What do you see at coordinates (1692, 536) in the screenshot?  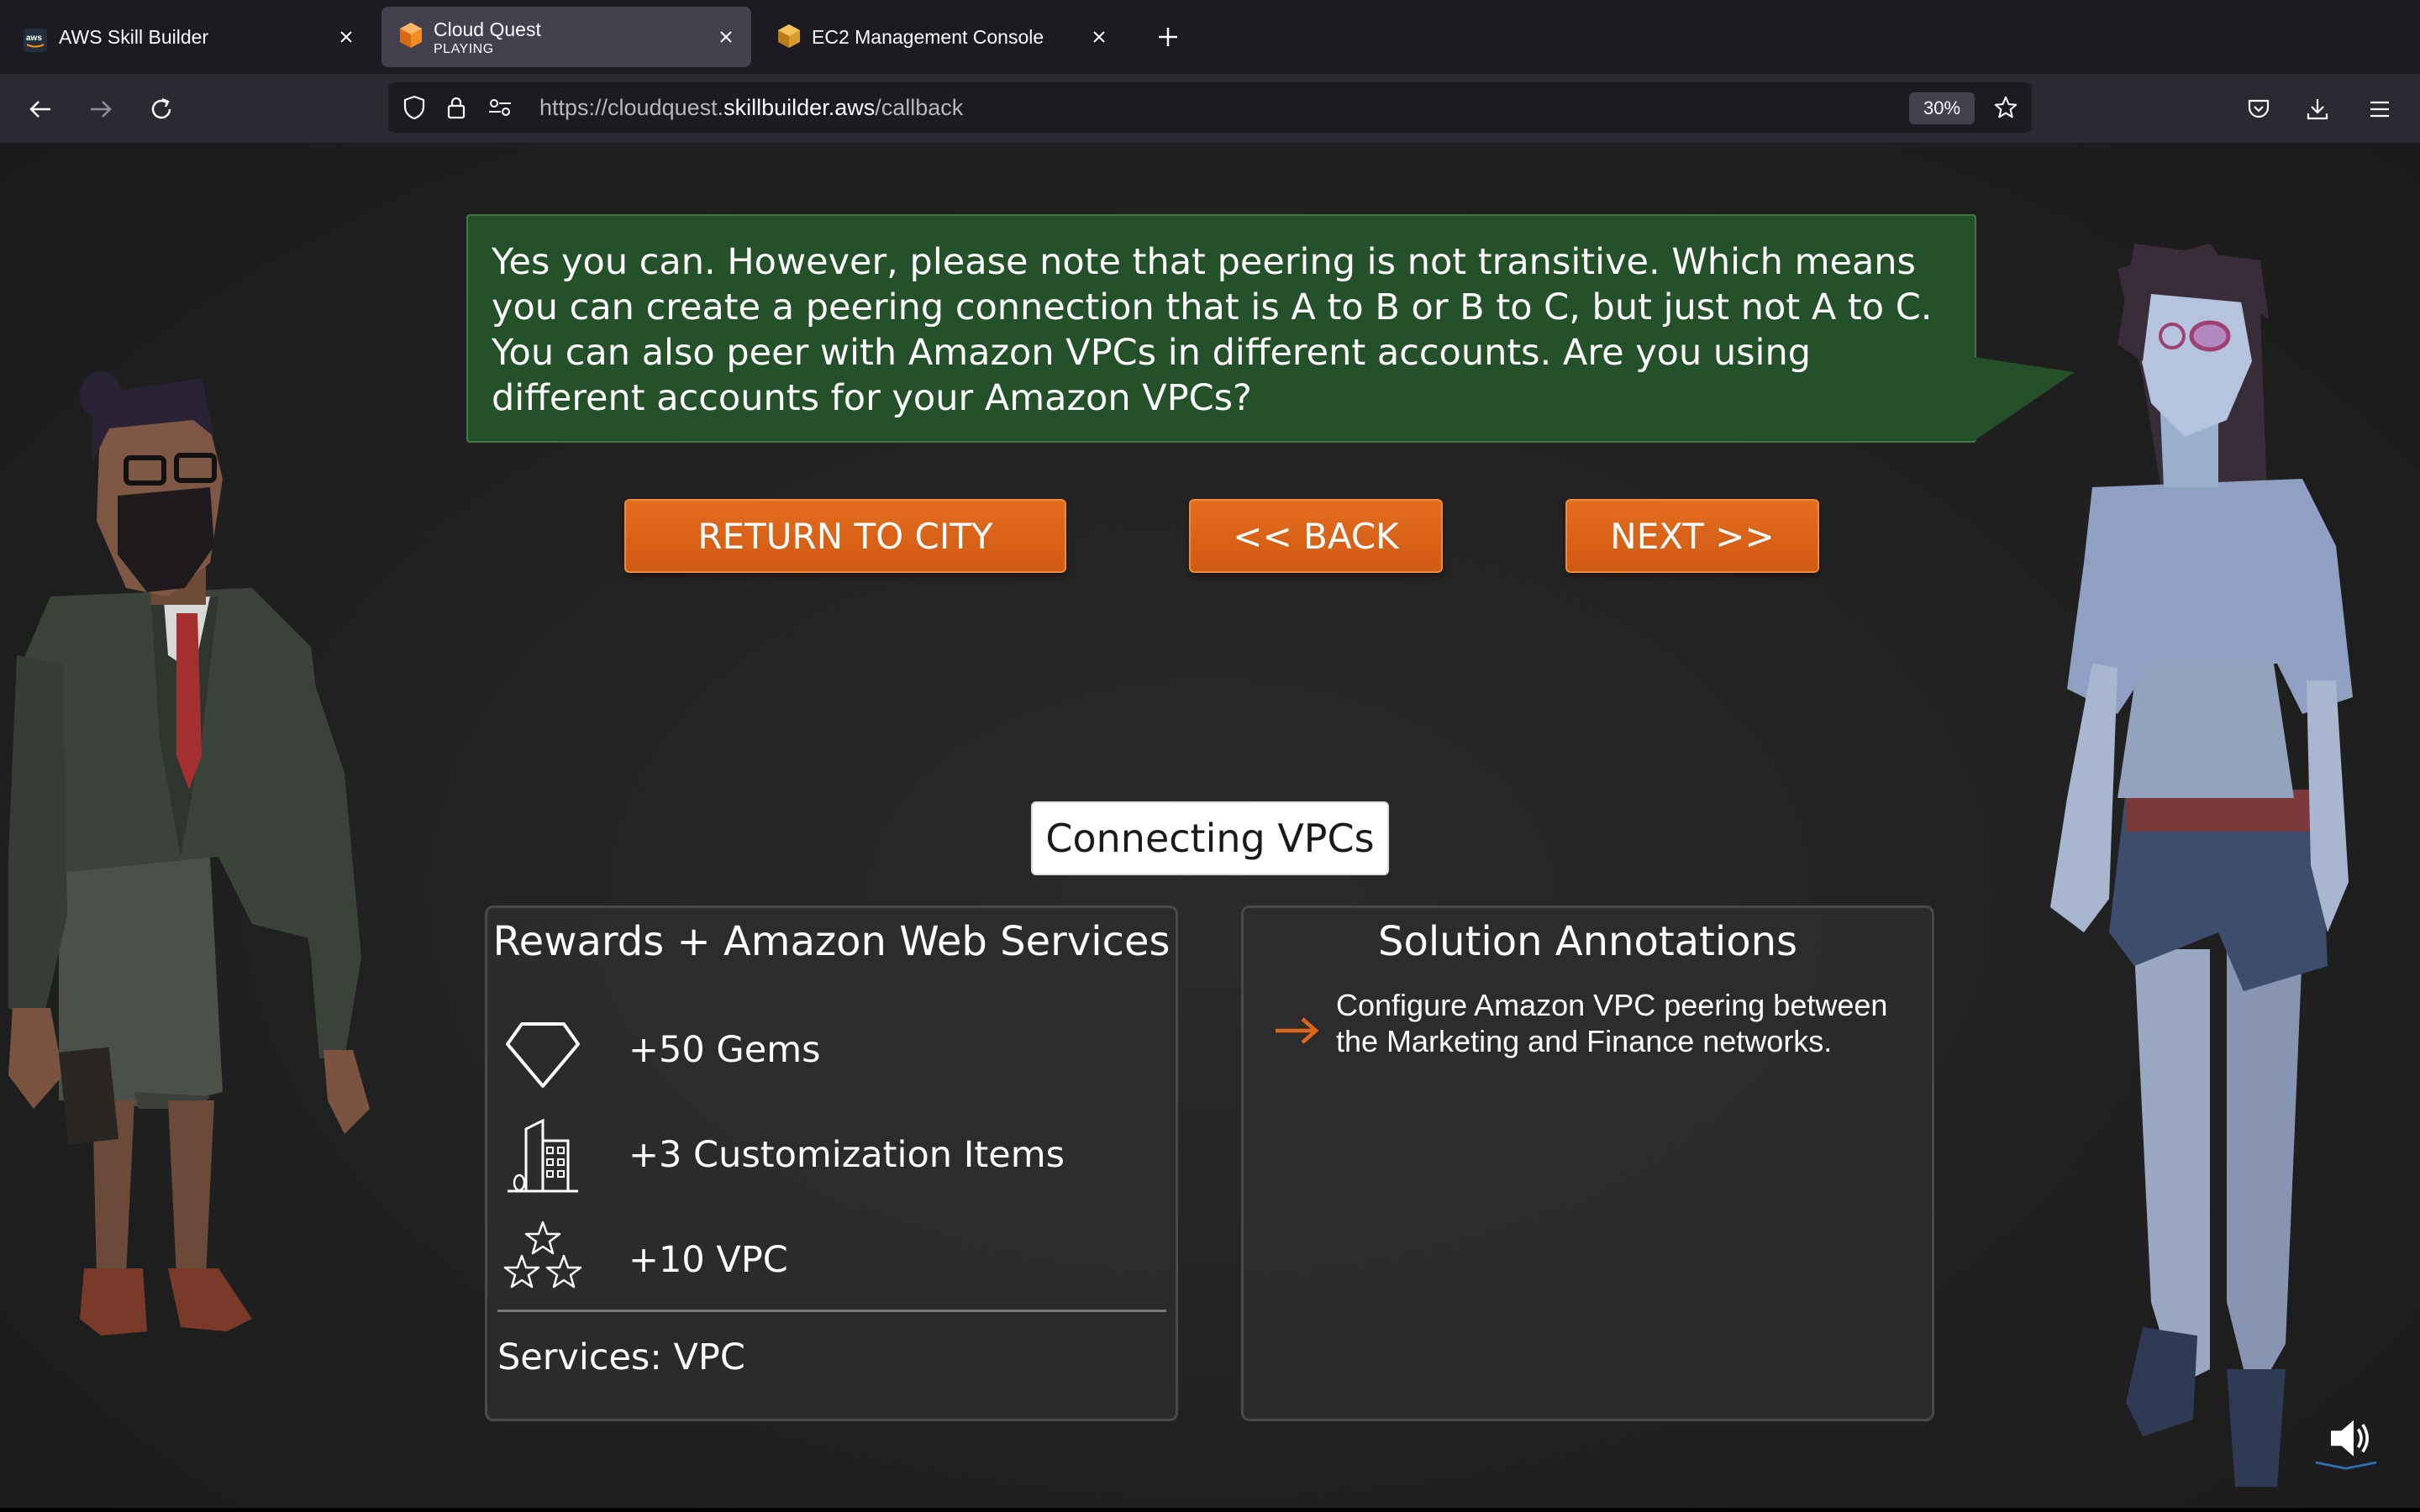 I see `next-button: NEXT >>` at bounding box center [1692, 536].